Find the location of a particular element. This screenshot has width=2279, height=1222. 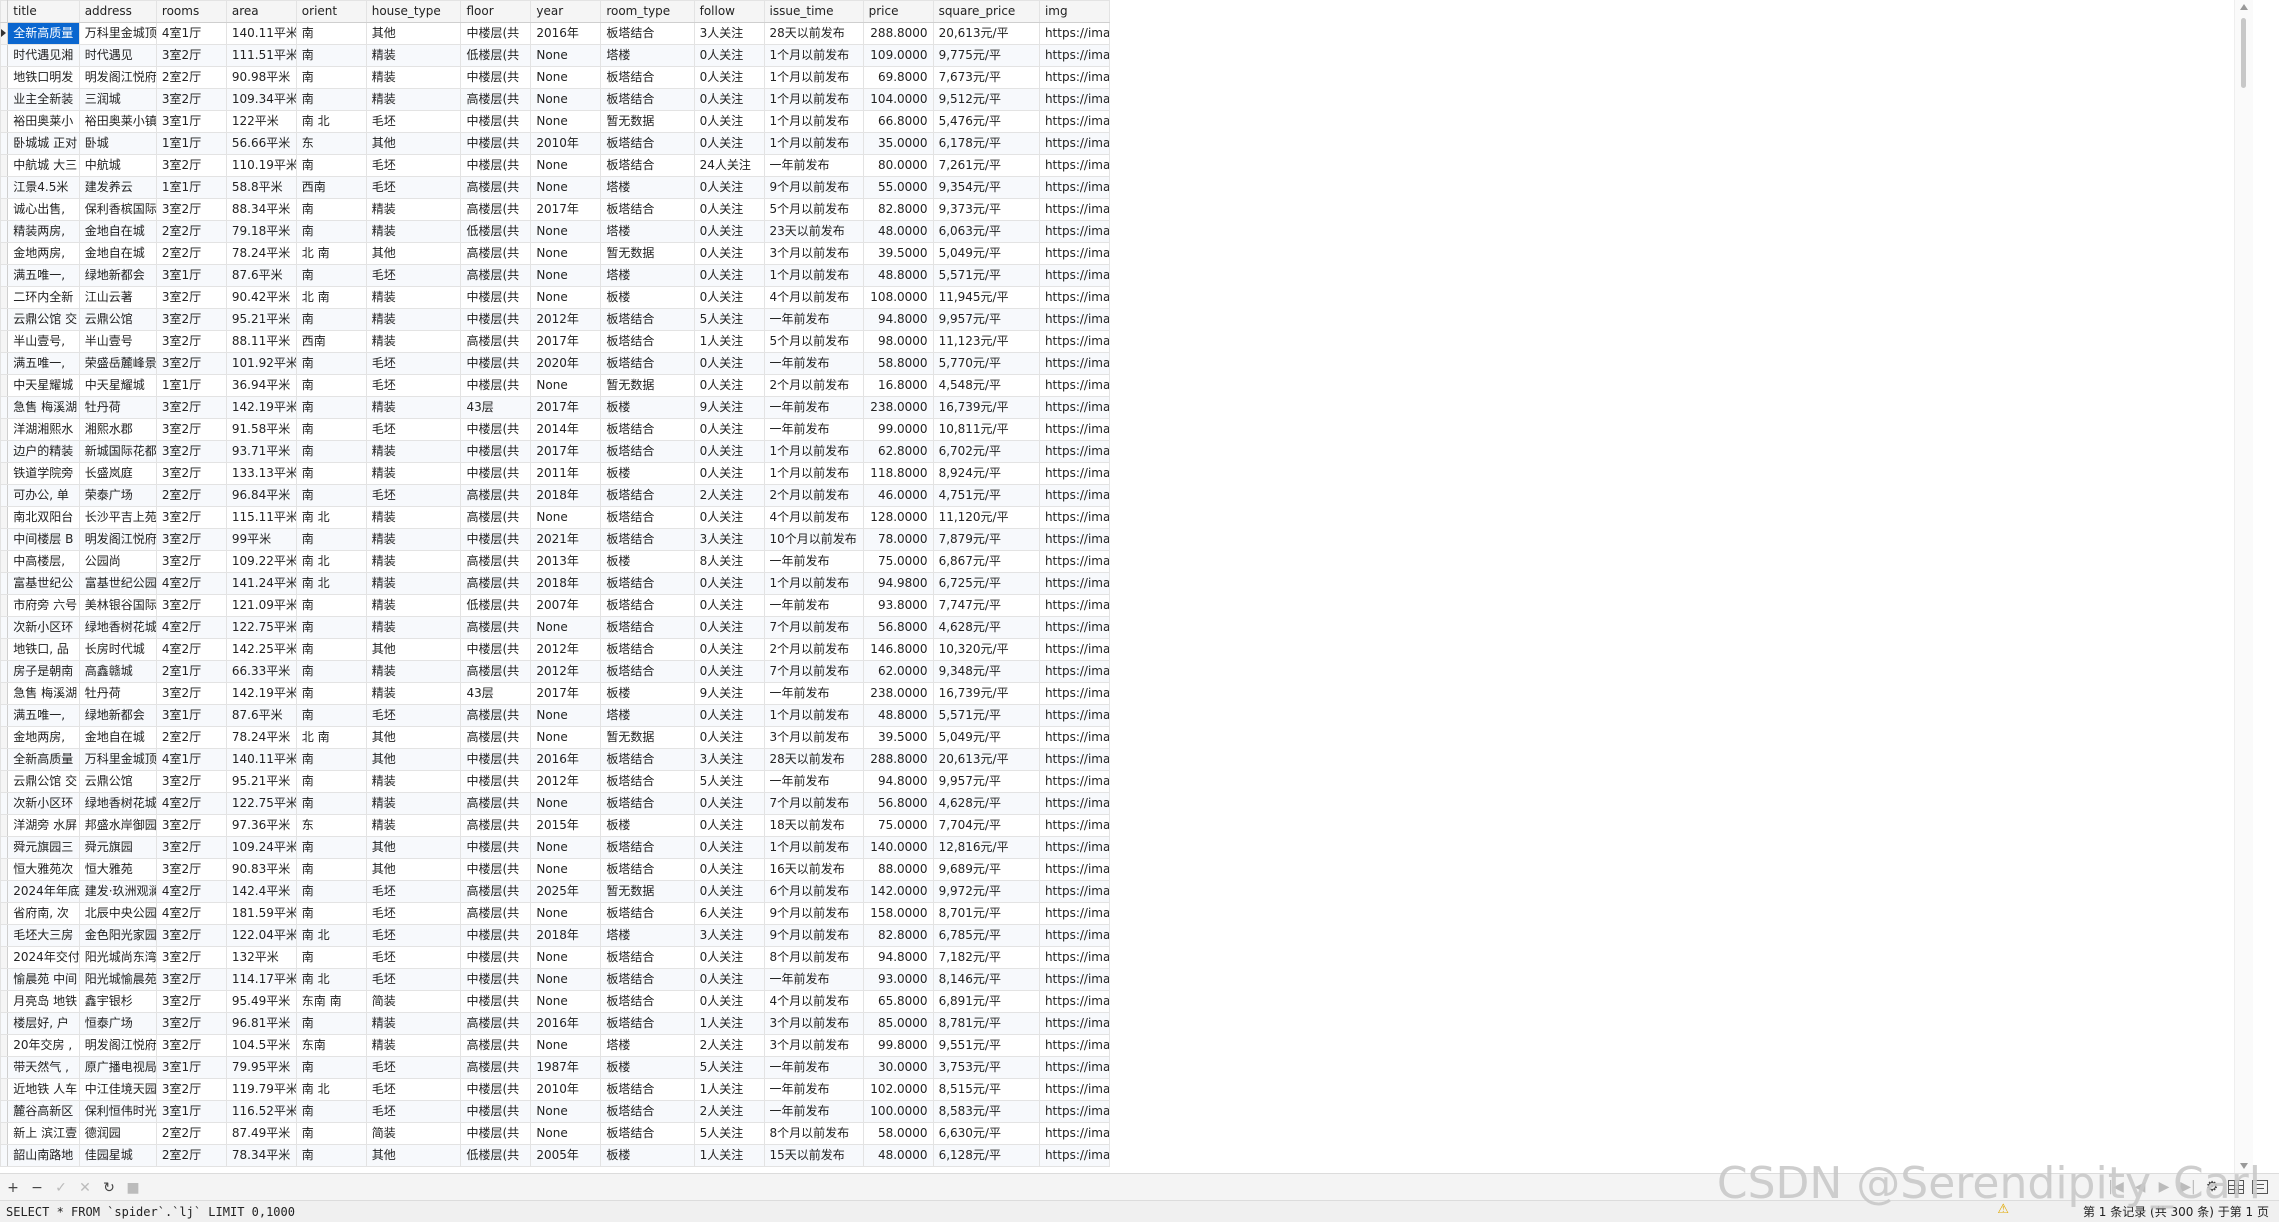

cell-title: 江景4.5米 is located at coordinates (43, 187).